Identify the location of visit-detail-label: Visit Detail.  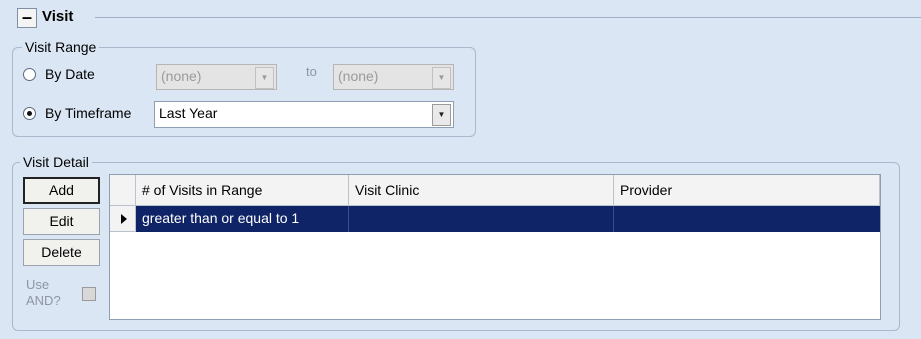
(56, 162).